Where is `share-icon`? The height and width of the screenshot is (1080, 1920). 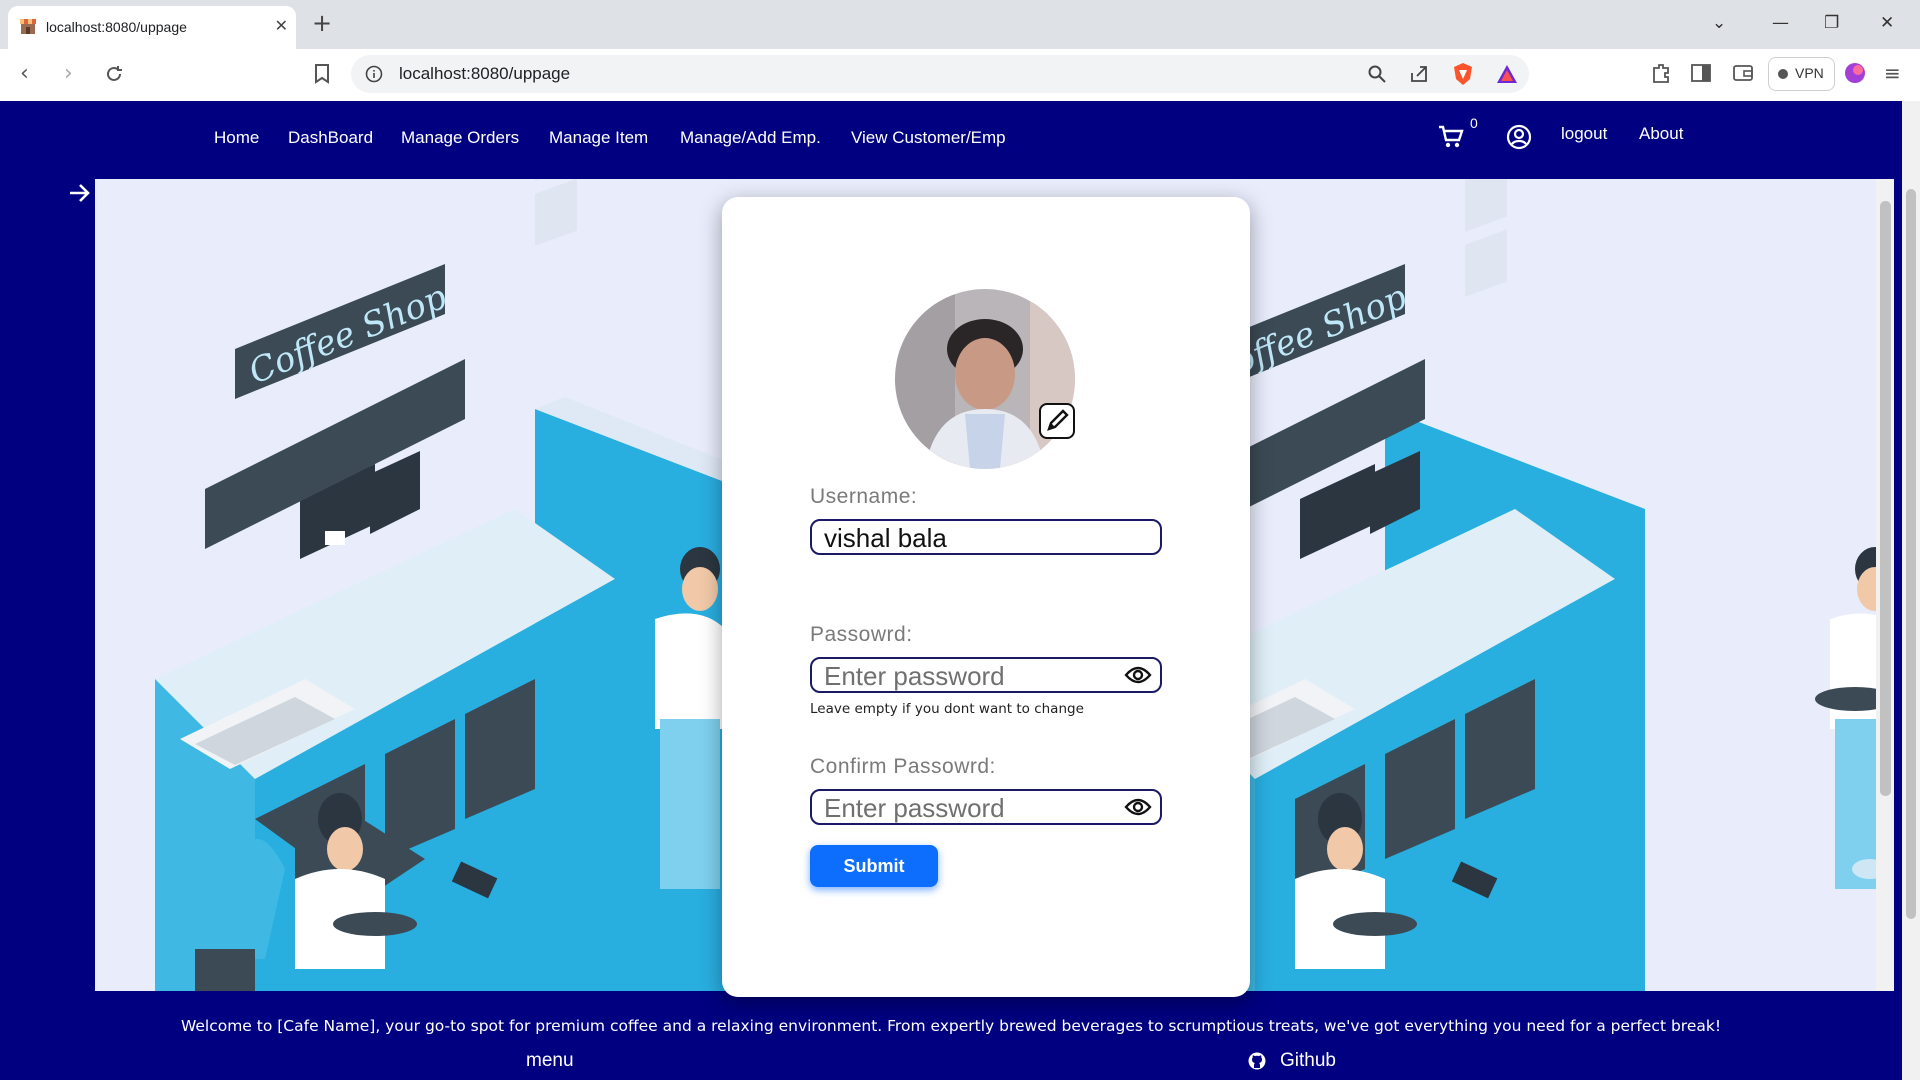
share-icon is located at coordinates (1419, 74).